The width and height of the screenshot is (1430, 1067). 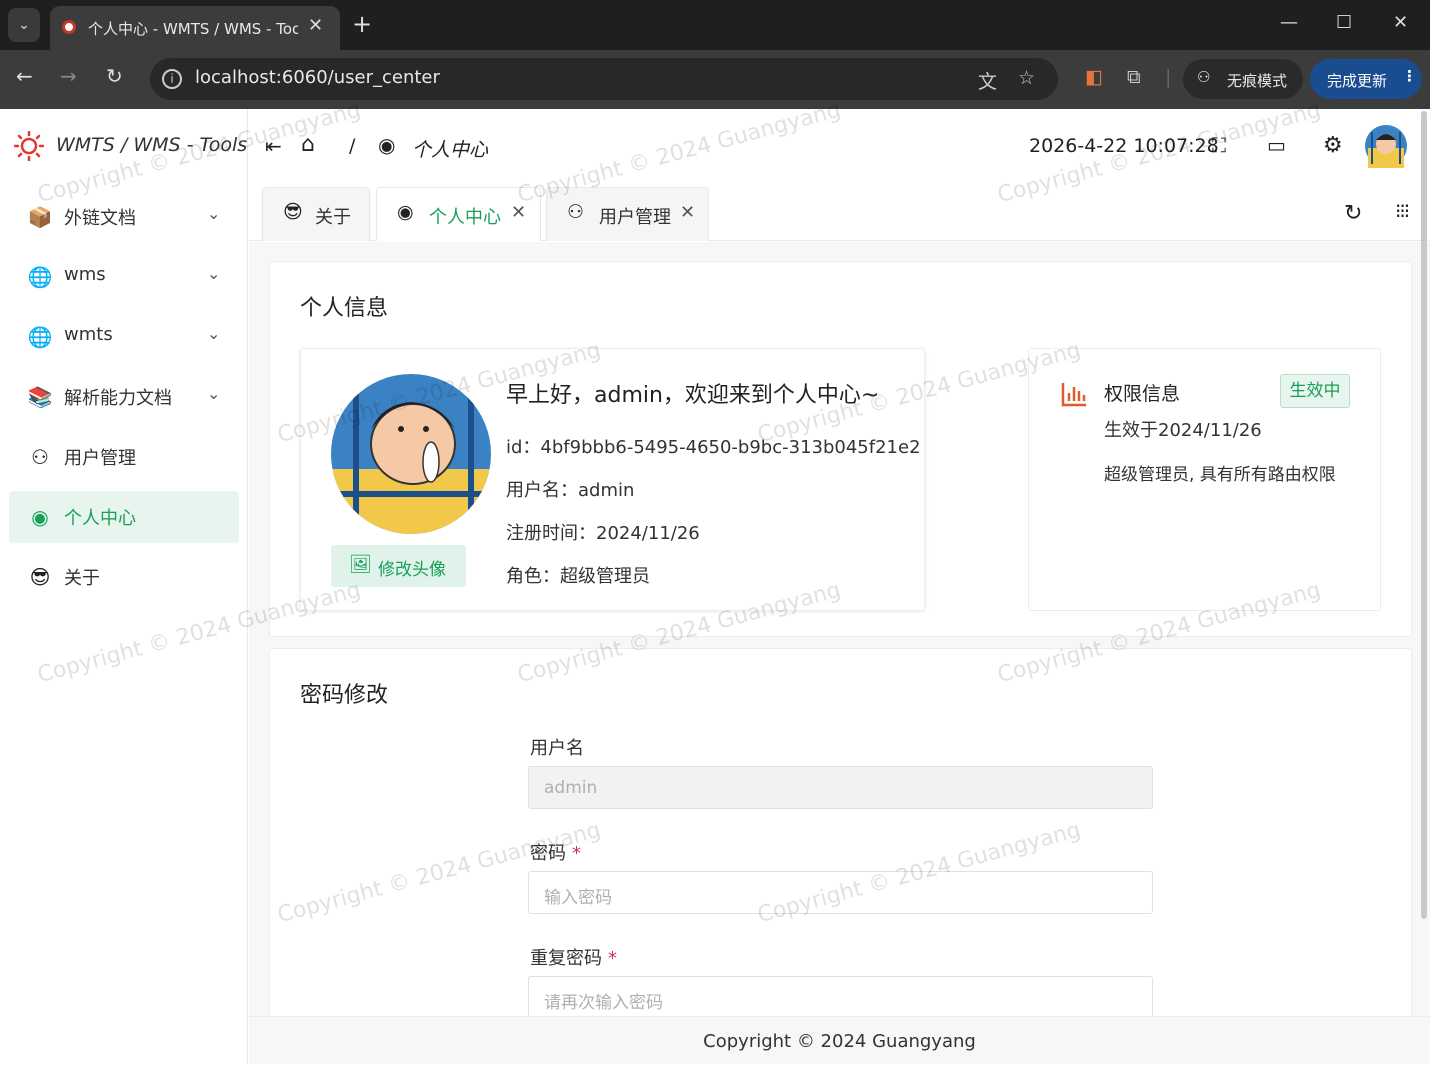 I want to click on sidebar-item-label: 关于, so click(x=82, y=578).